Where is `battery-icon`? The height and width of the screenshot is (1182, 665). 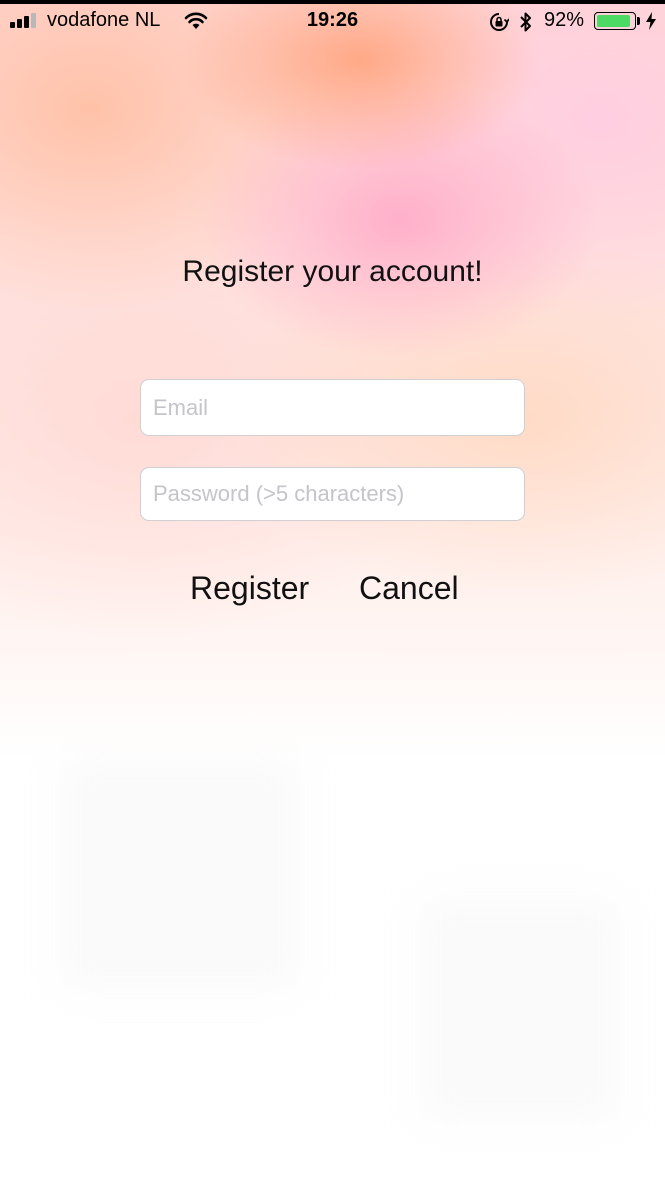
battery-icon is located at coordinates (615, 21).